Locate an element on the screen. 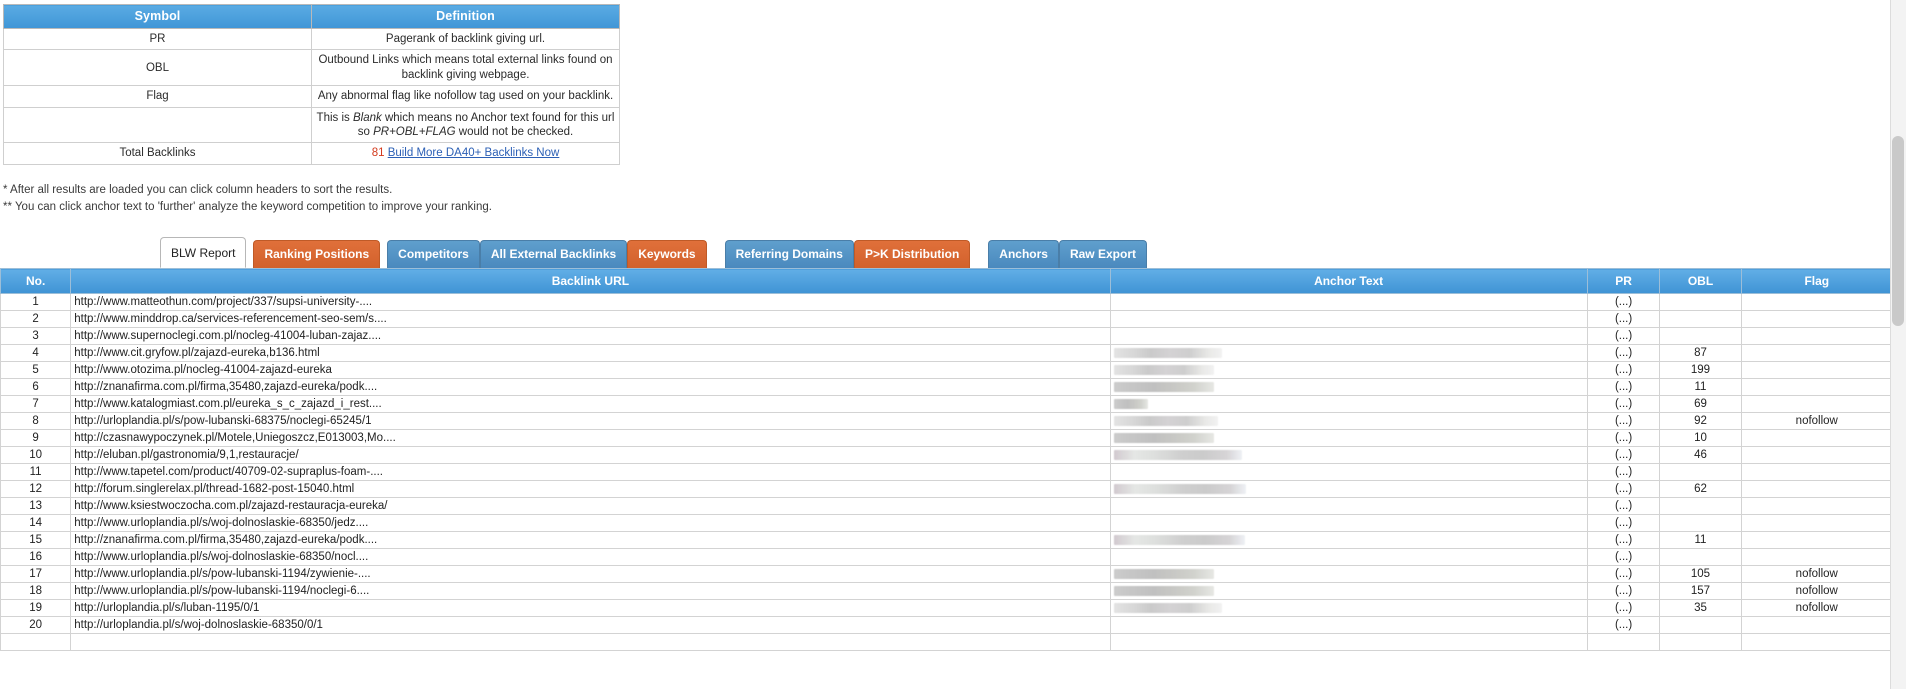 The image size is (1906, 689). column-header-obl: OBL is located at coordinates (1700, 281).